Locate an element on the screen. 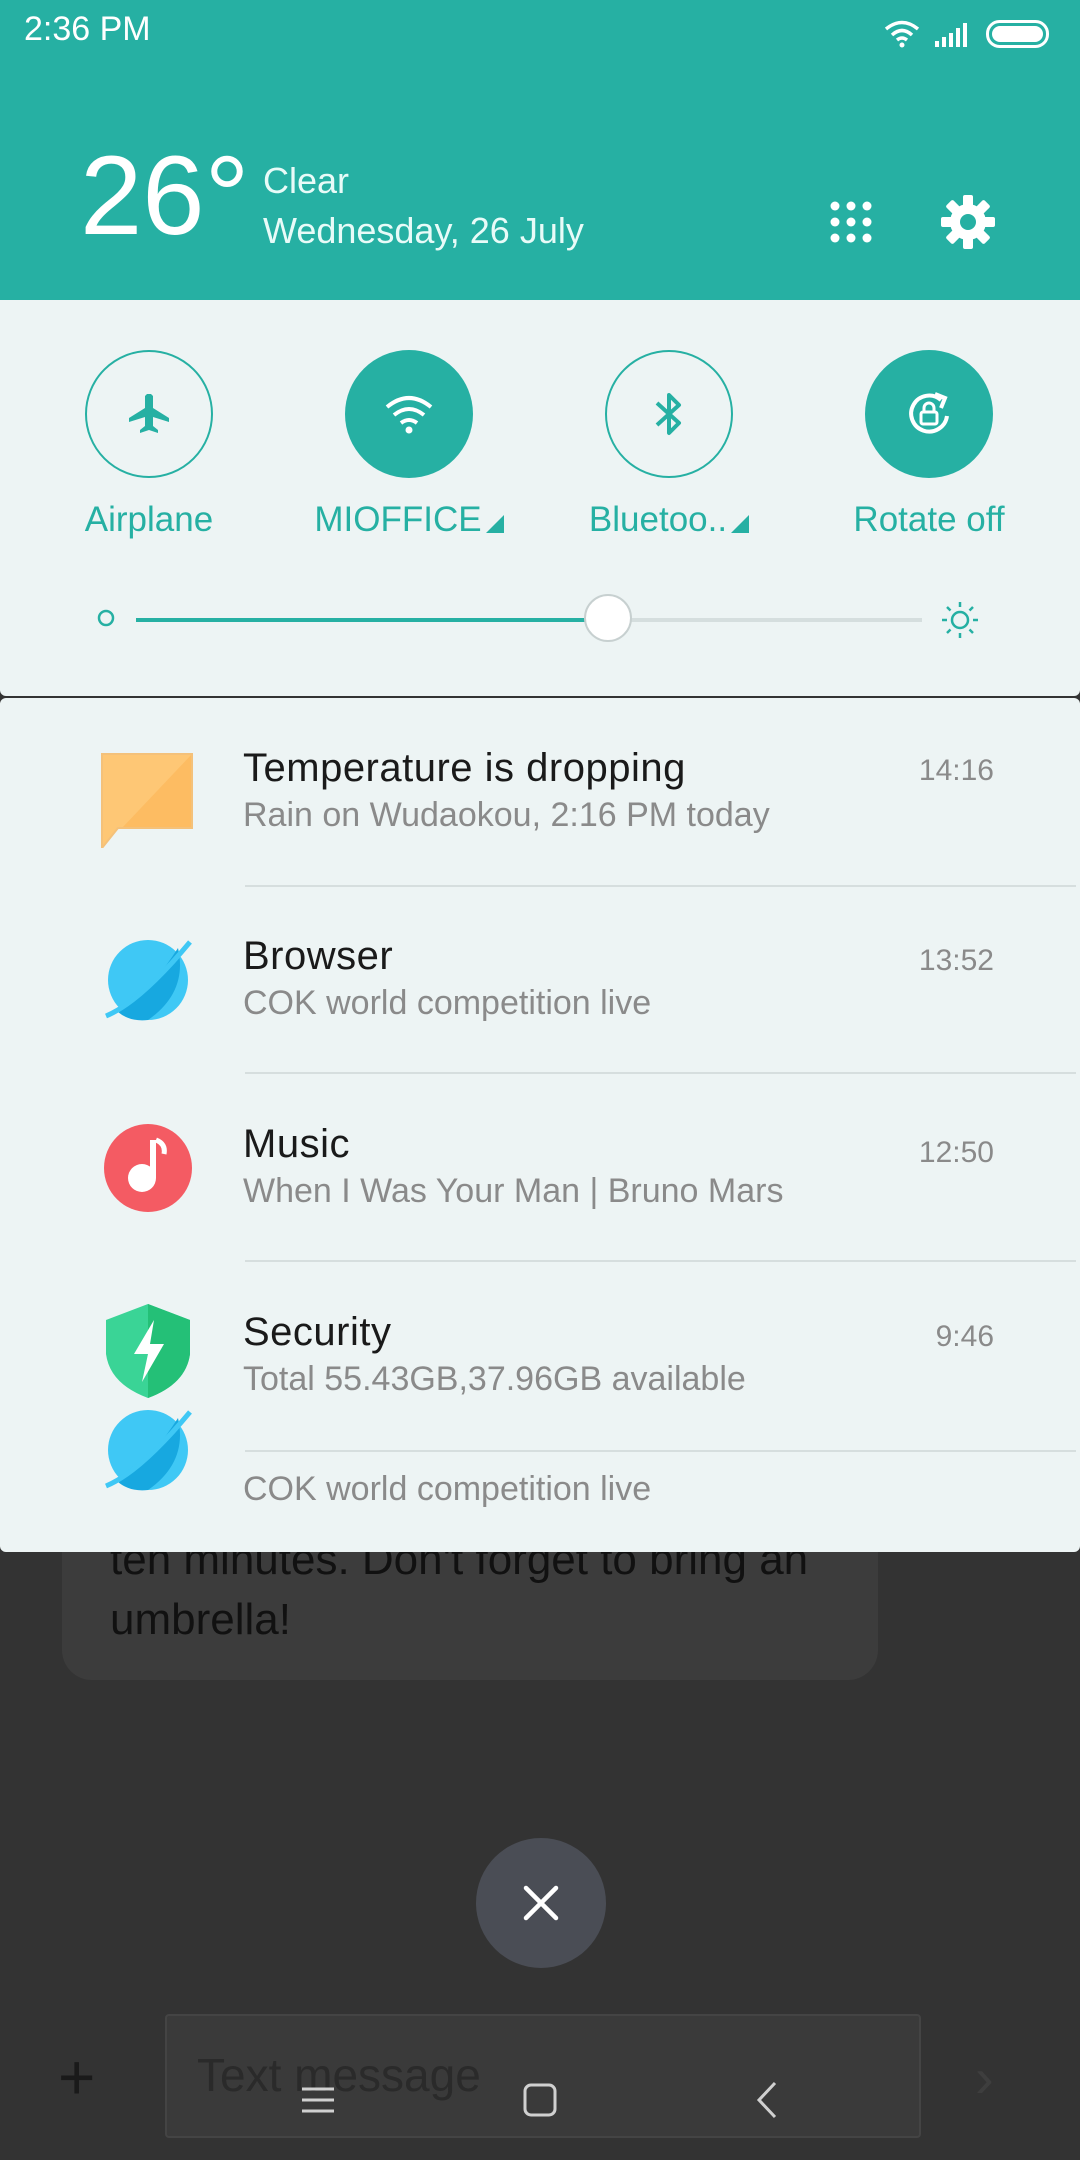 The height and width of the screenshot is (2160, 1080). bluetooth-label: Bluetoo.. is located at coordinates (669, 520).